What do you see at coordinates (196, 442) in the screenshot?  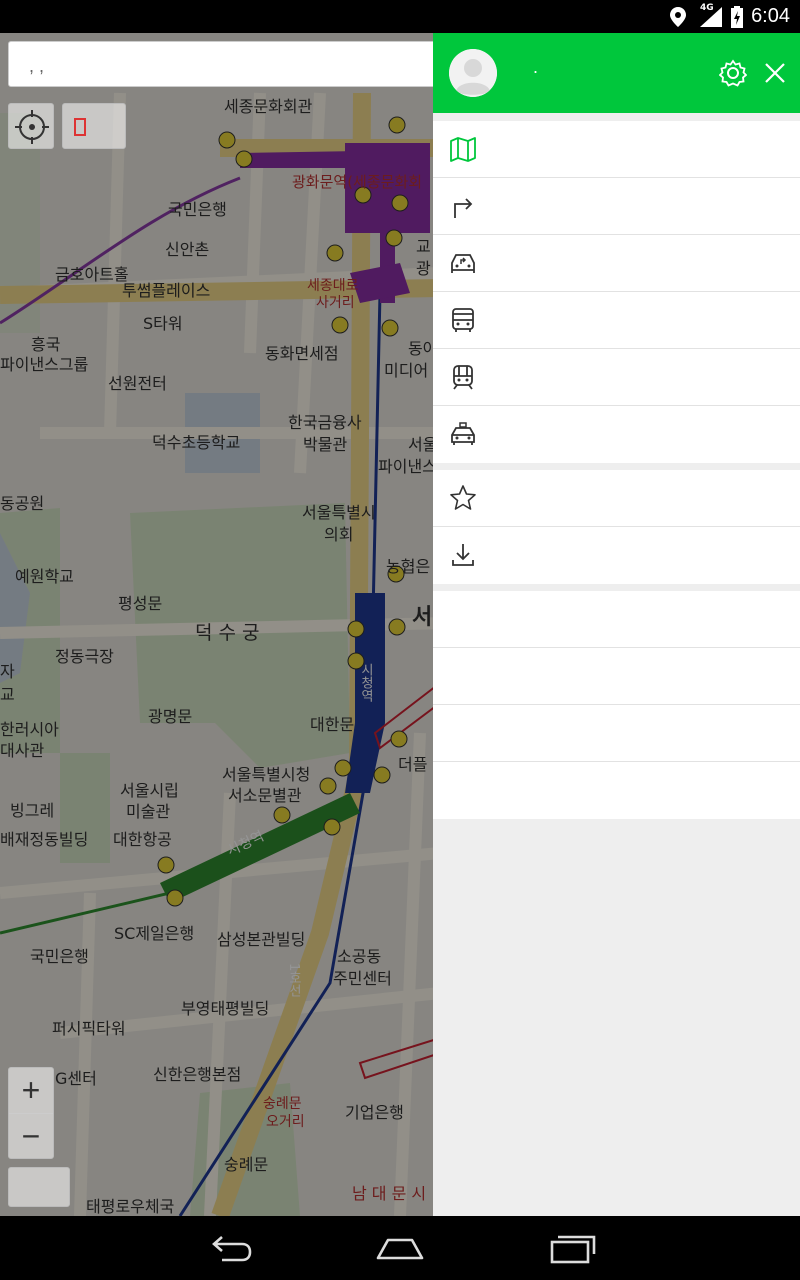 I see `map-label: 덕수초등학교` at bounding box center [196, 442].